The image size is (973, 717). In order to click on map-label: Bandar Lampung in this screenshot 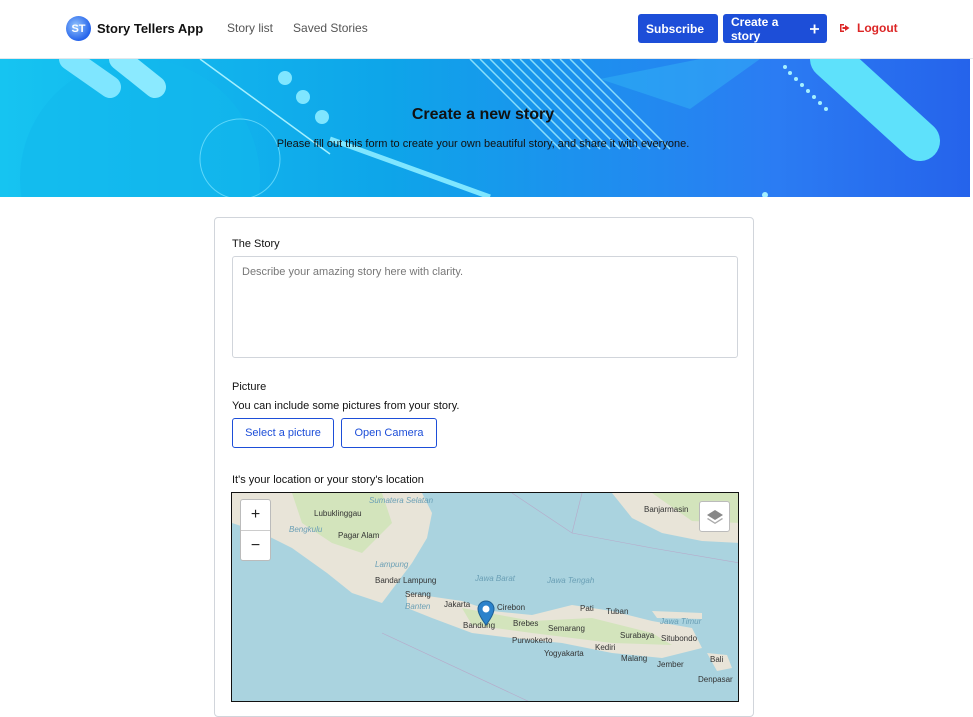, I will do `click(406, 580)`.